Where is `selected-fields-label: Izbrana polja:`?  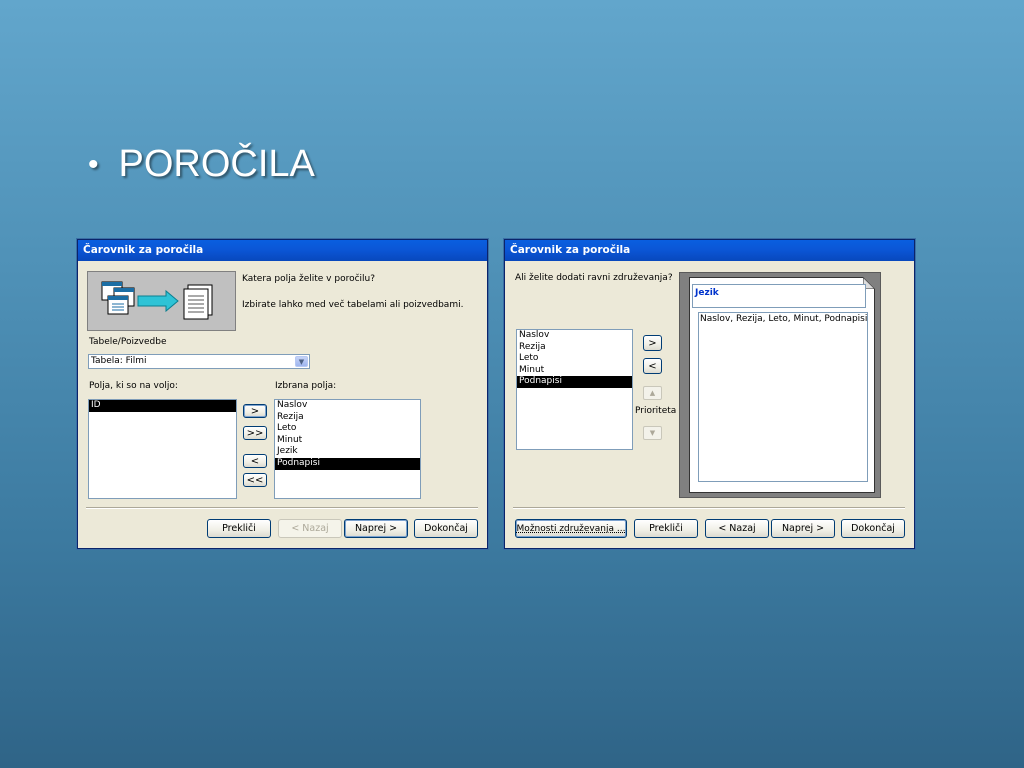 selected-fields-label: Izbrana polja: is located at coordinates (306, 386).